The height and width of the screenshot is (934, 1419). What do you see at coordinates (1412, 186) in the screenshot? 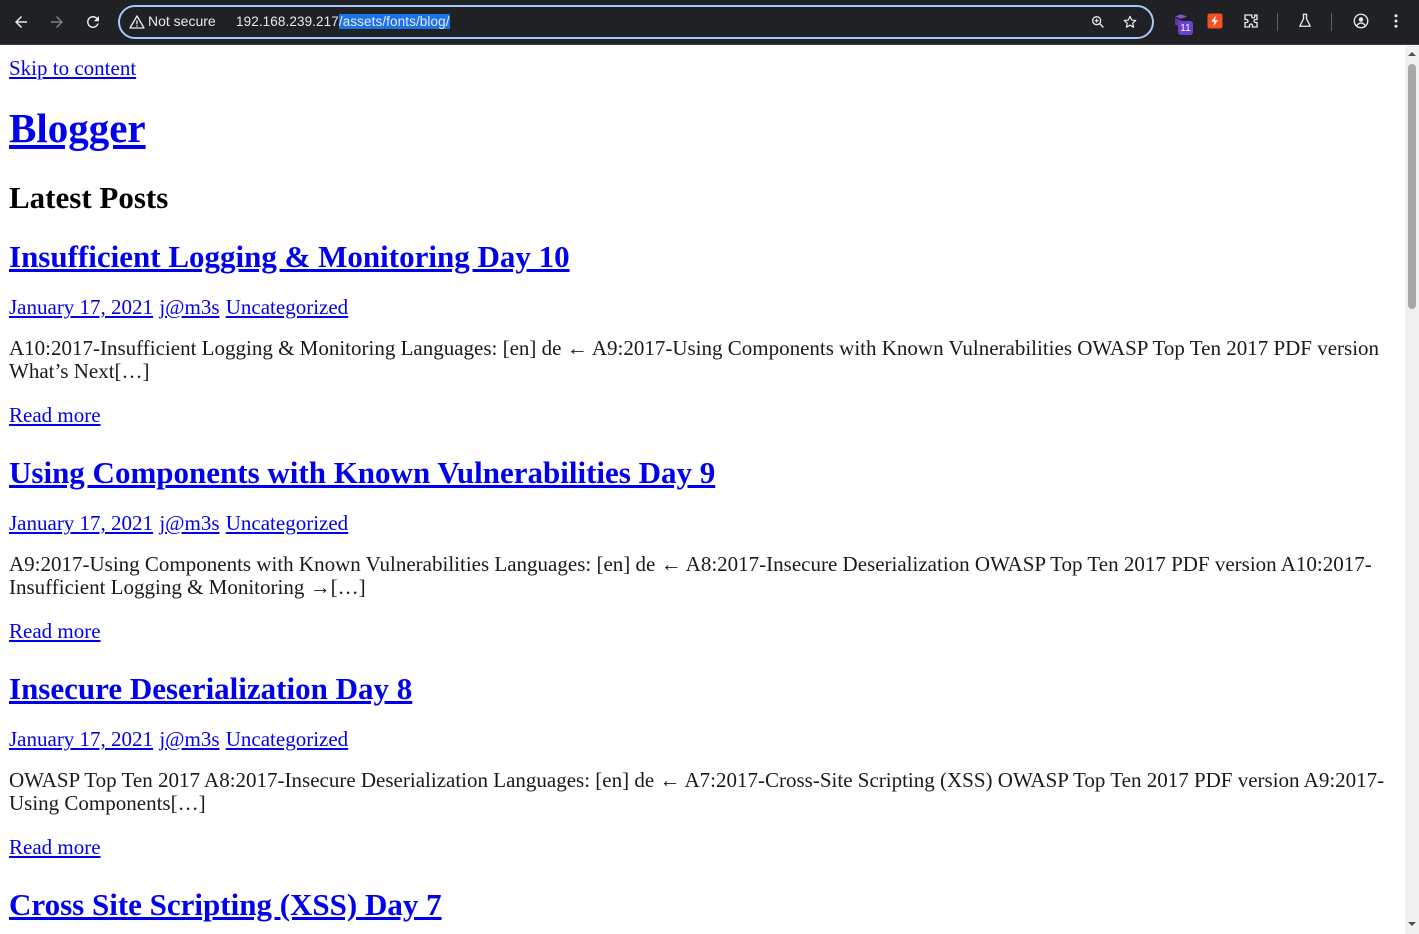
I see `scrollbar-thumb` at bounding box center [1412, 186].